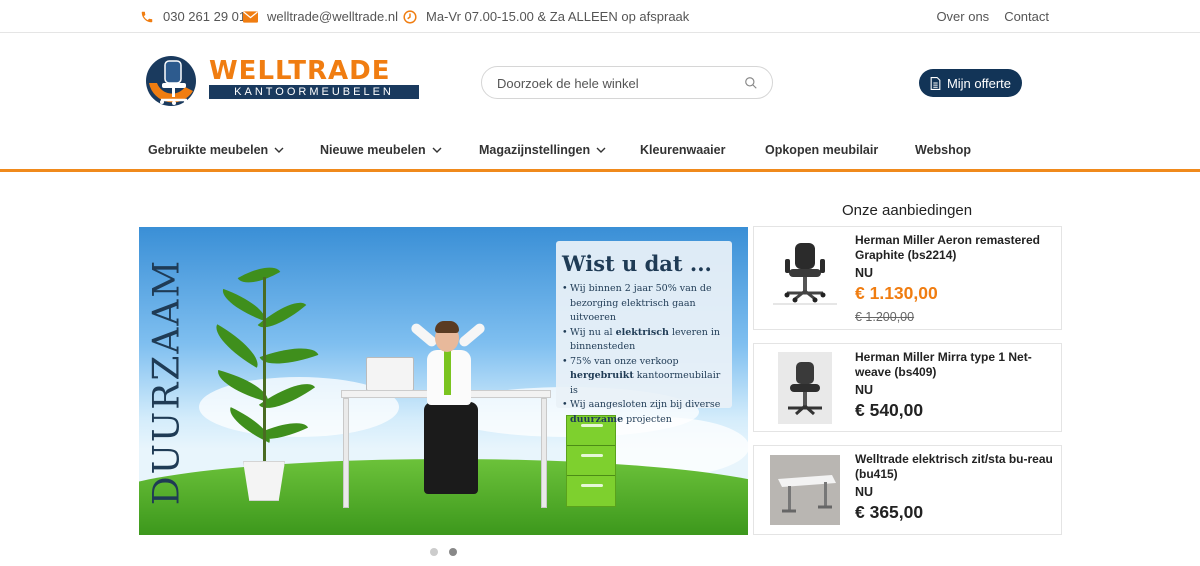  I want to click on logo: WELLTRADE KANTOORMEUBELEN, so click(285, 81).